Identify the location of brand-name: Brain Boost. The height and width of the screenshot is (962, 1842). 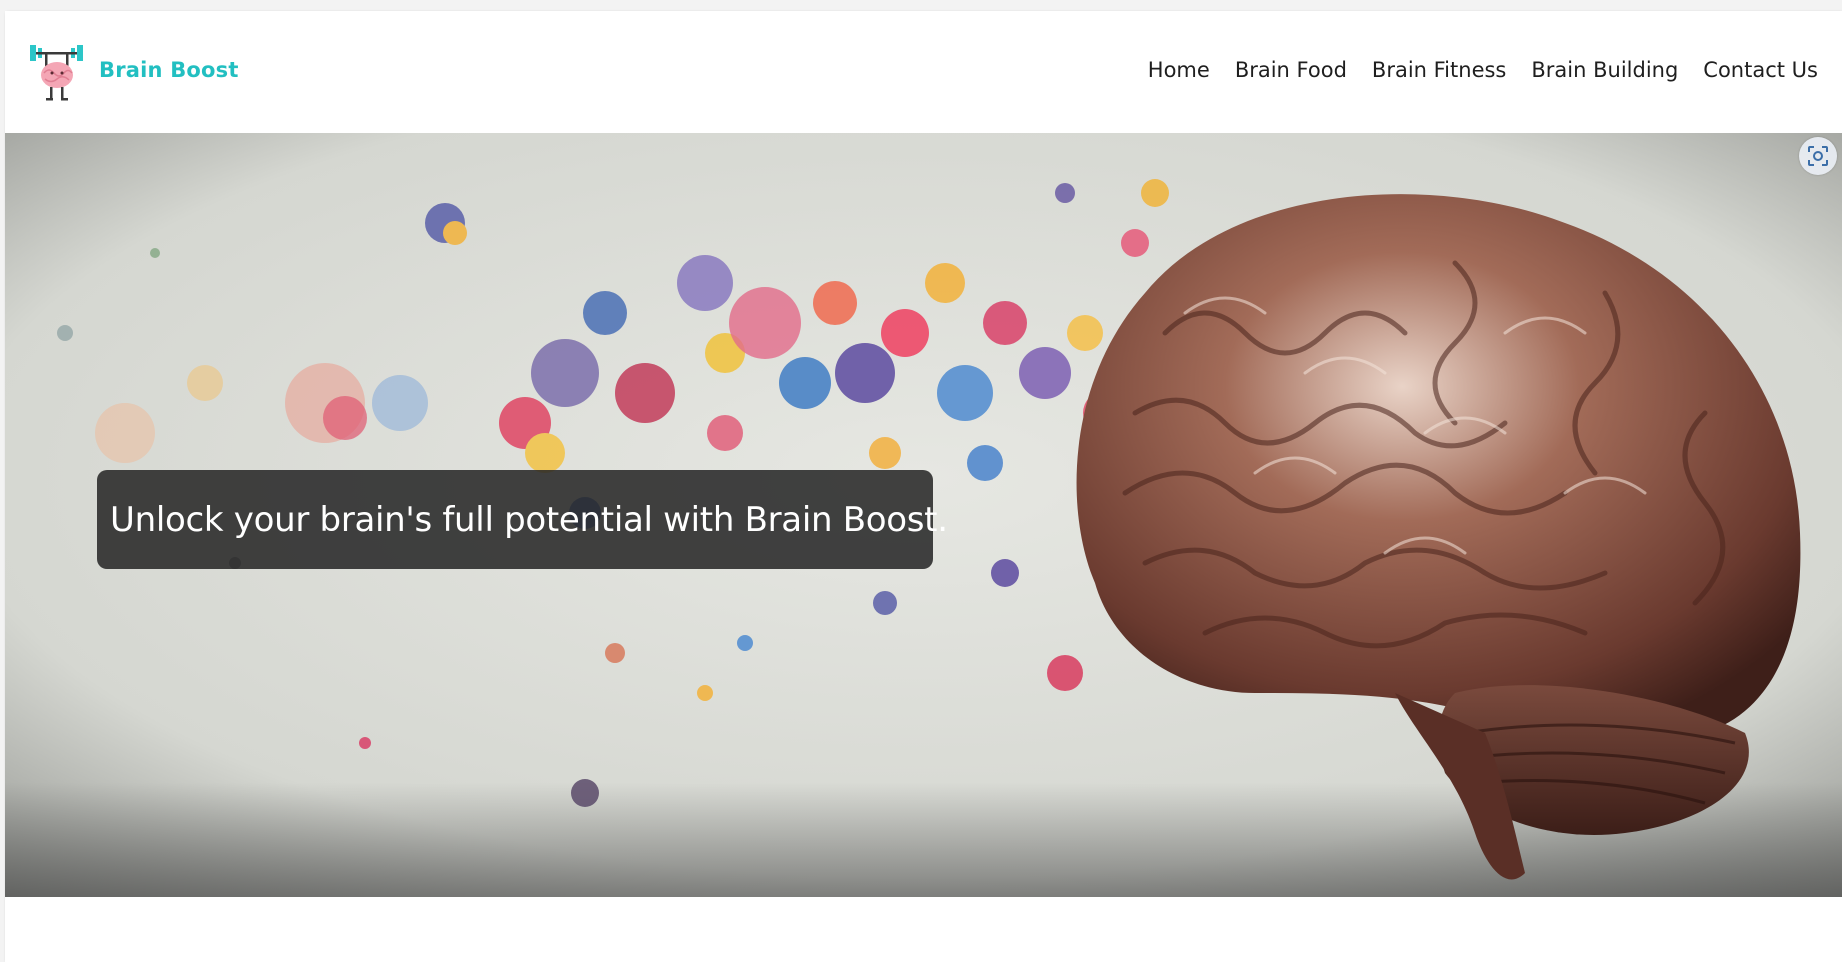
(169, 70).